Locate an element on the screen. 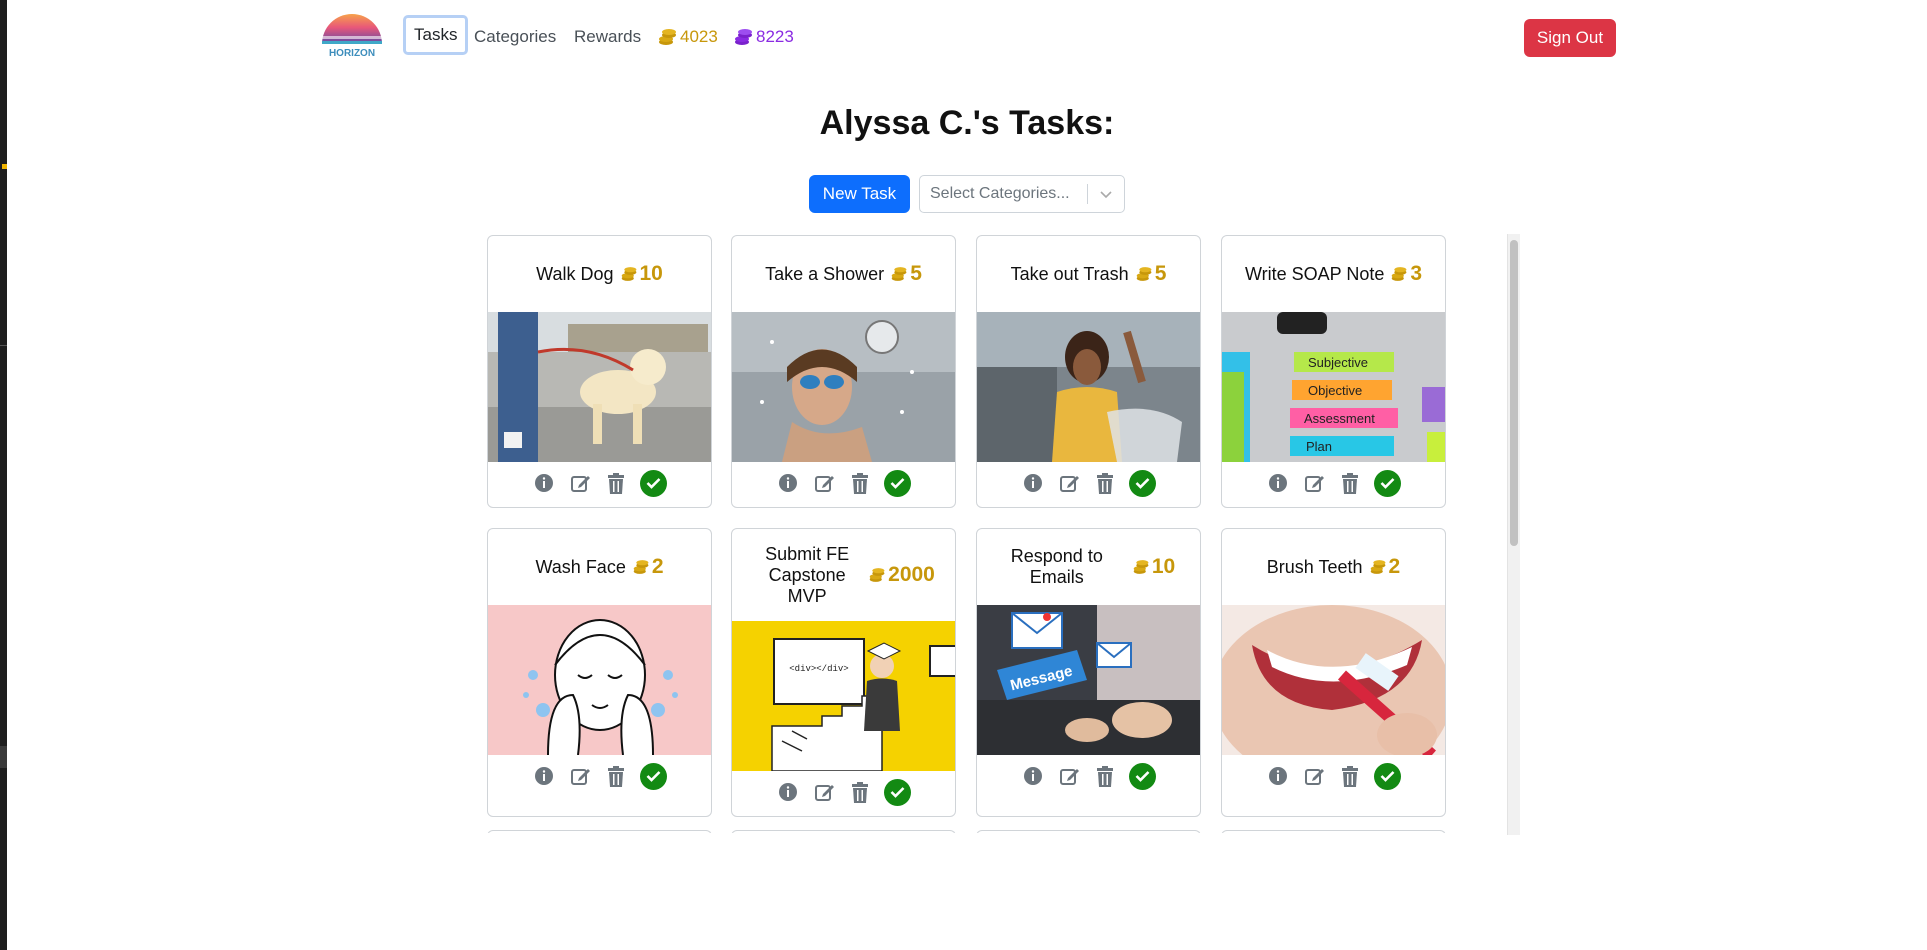 This screenshot has height=950, width=1927. task-title: Submit FE Capstone MVP is located at coordinates (807, 574).